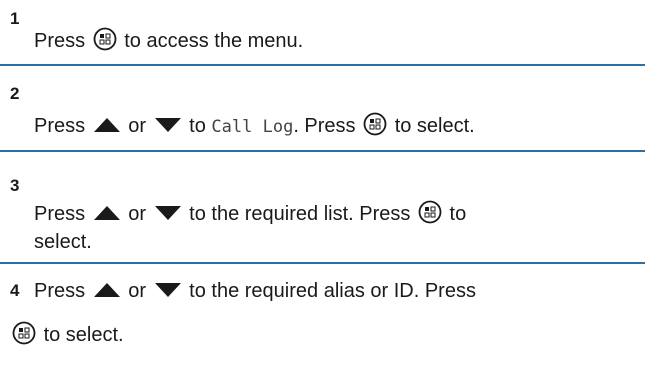 The image size is (645, 370). I want to click on step-text: Press to access the menu., so click(168, 41).